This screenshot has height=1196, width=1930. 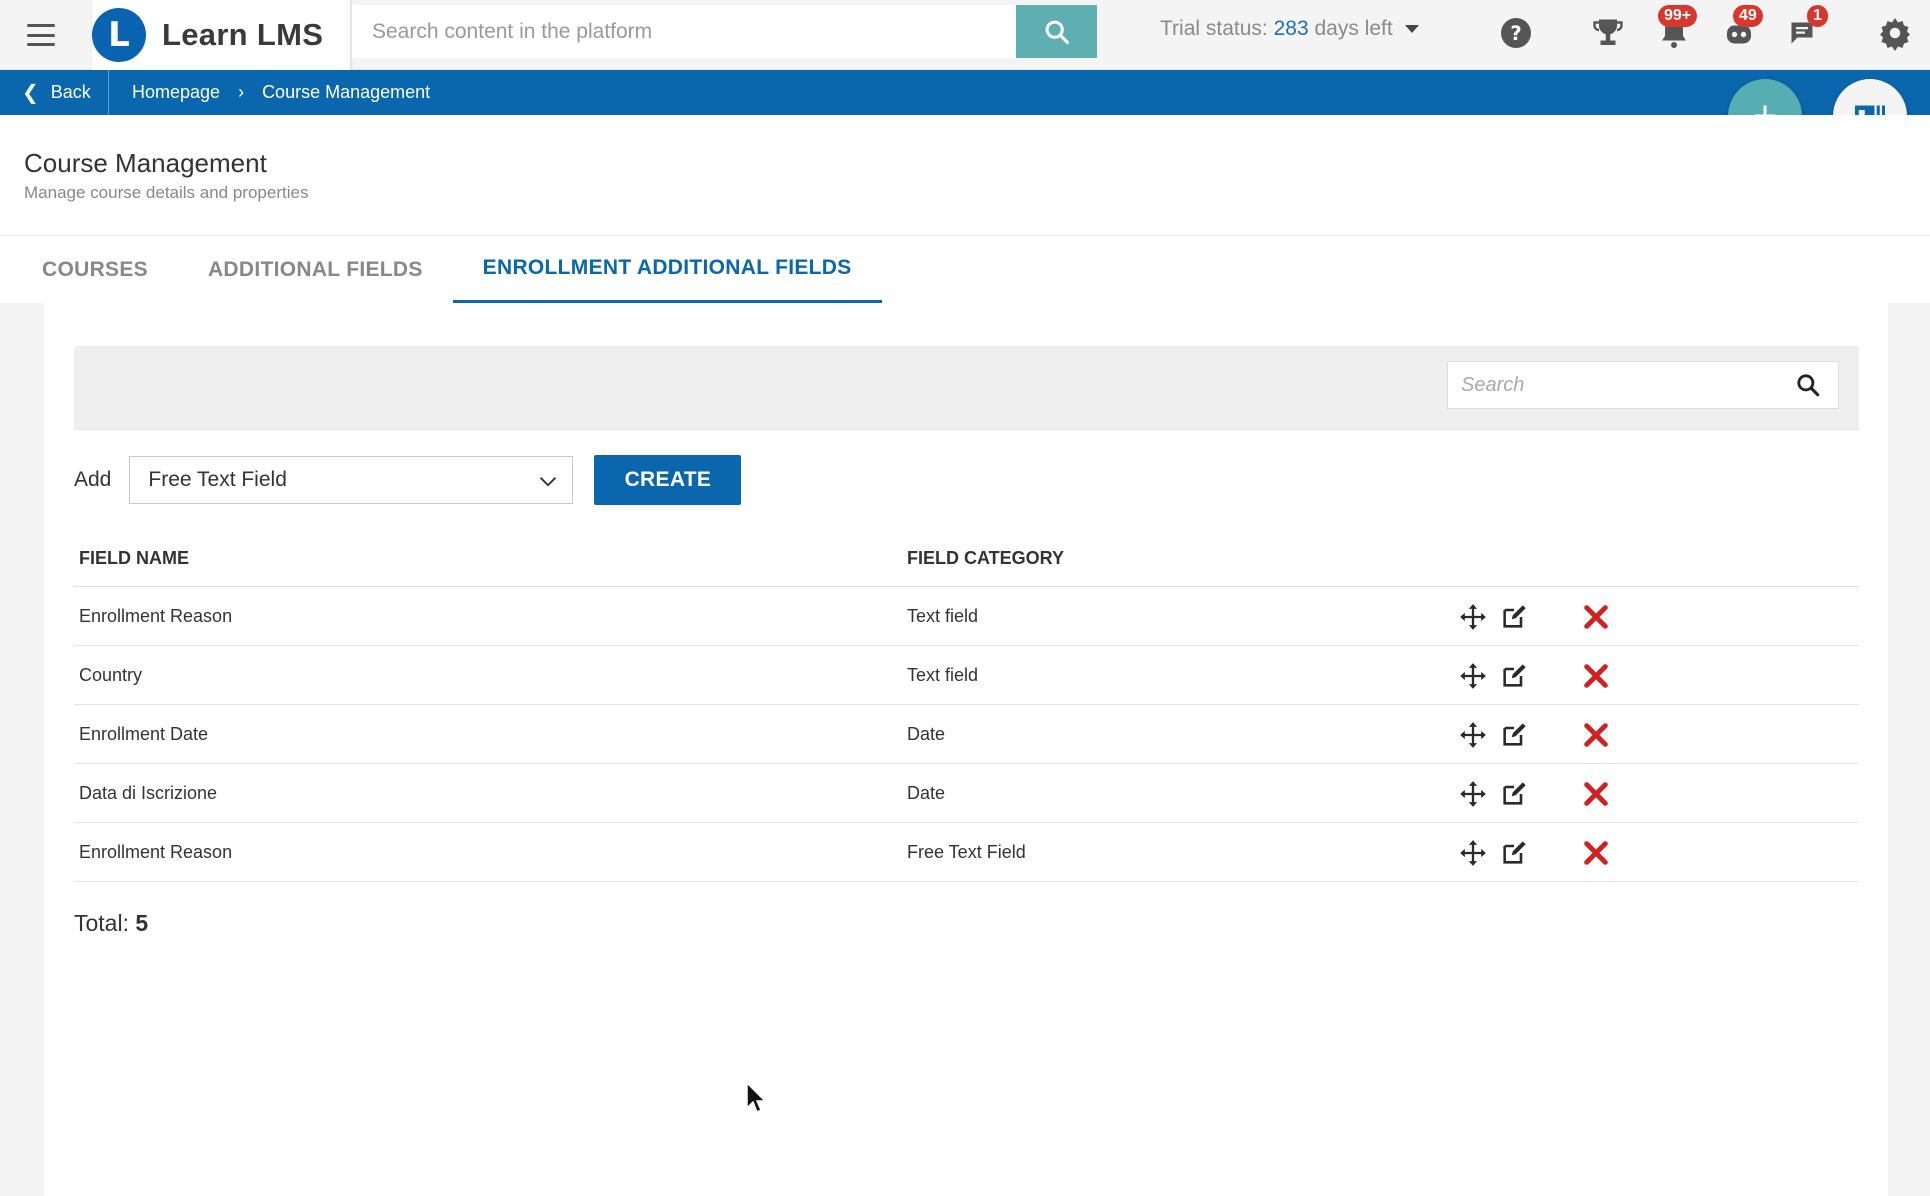 What do you see at coordinates (119, 35) in the screenshot?
I see `logo-icon: L` at bounding box center [119, 35].